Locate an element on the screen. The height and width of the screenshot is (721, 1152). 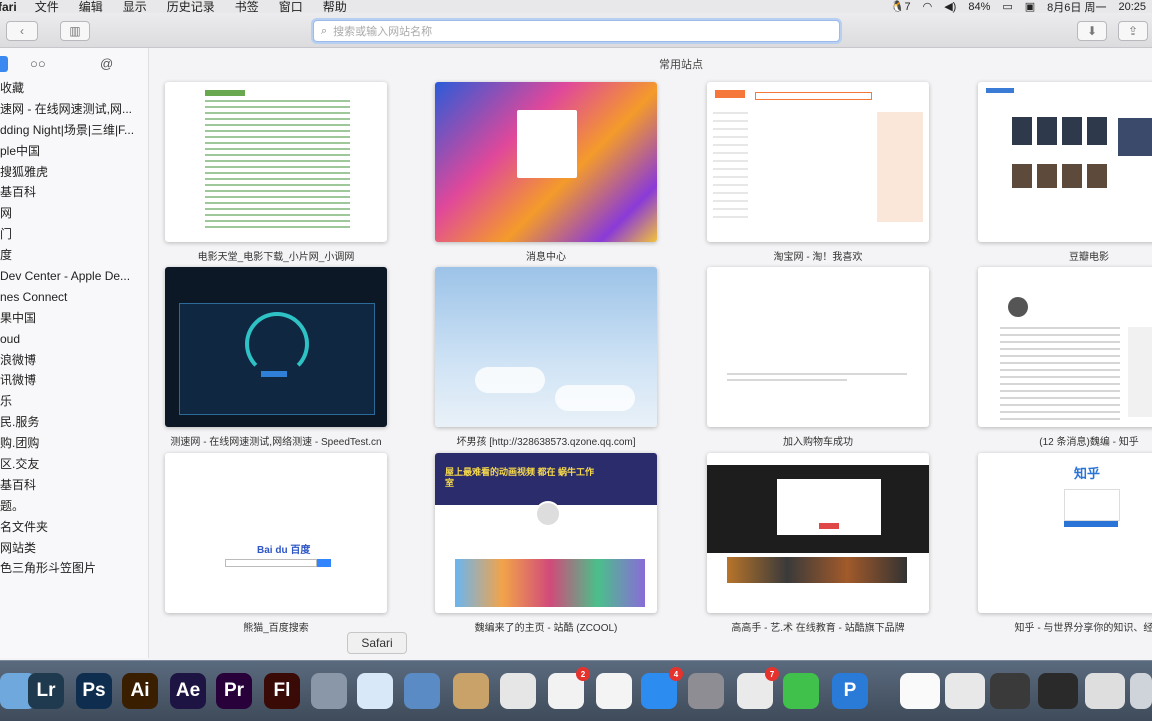
top-site-tile: 淘宝网 - 淘！我喜欢 is located at coordinates (818, 172).